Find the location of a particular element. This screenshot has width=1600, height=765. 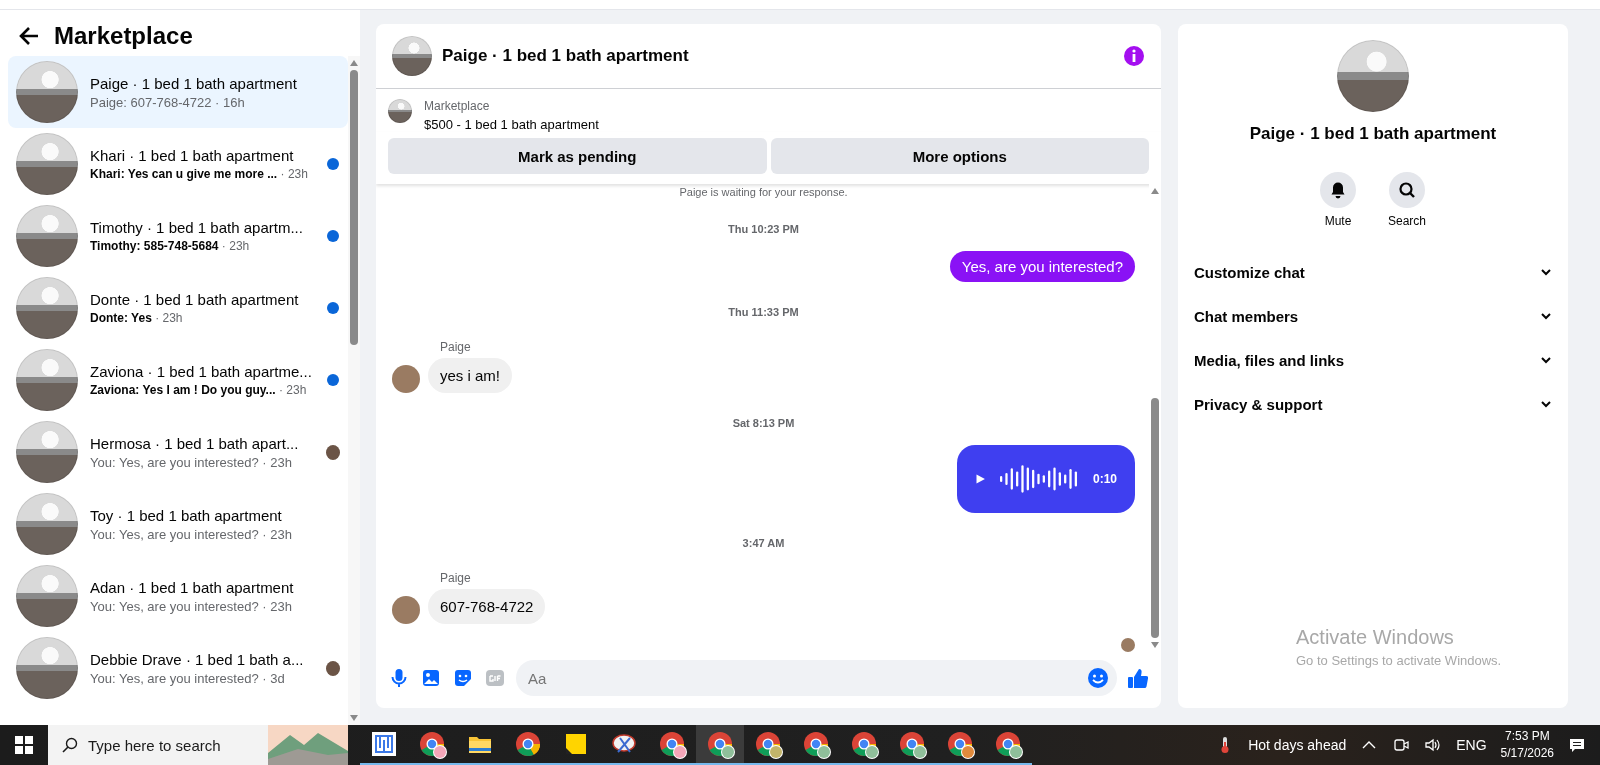

conversation-item: Donte · 1 bed 1 bath apartment Donte: Yes · 23h is located at coordinates (178, 308).